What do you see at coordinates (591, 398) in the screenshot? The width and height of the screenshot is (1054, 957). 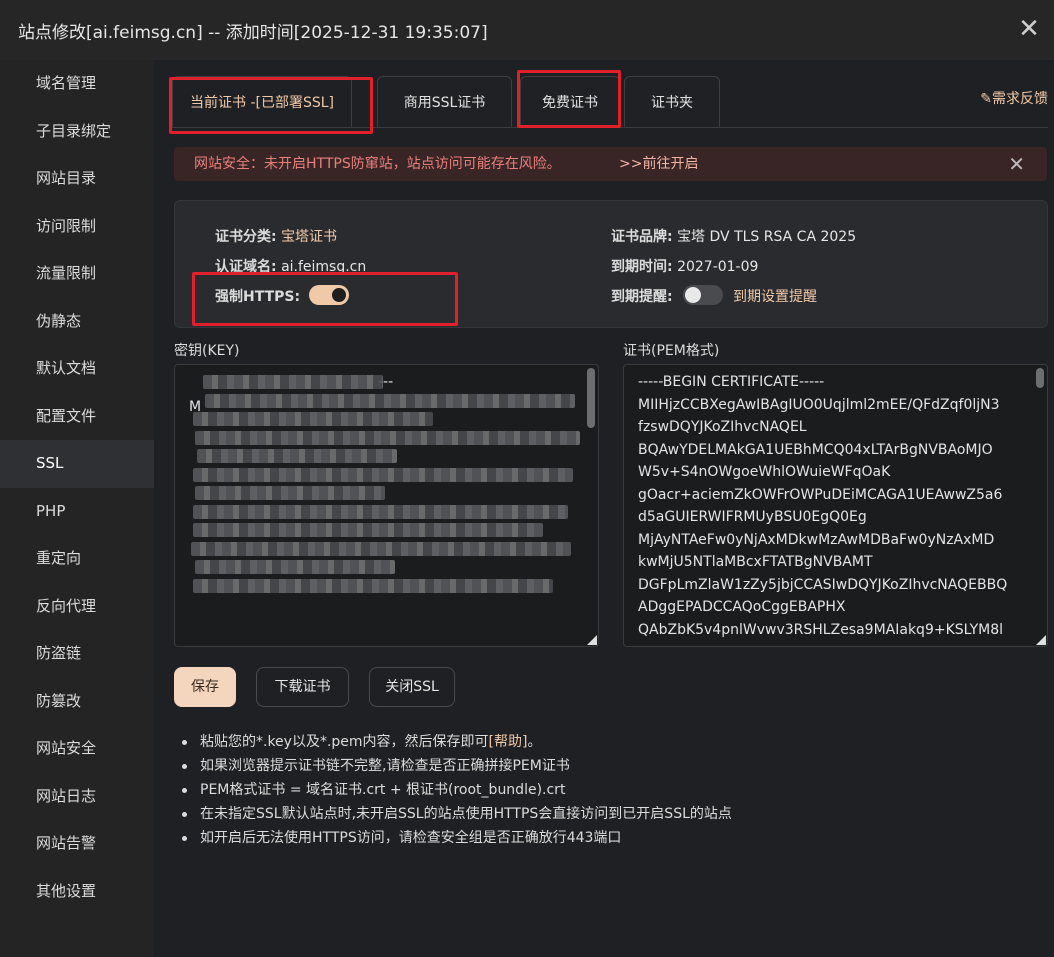 I see `key-scrollbar` at bounding box center [591, 398].